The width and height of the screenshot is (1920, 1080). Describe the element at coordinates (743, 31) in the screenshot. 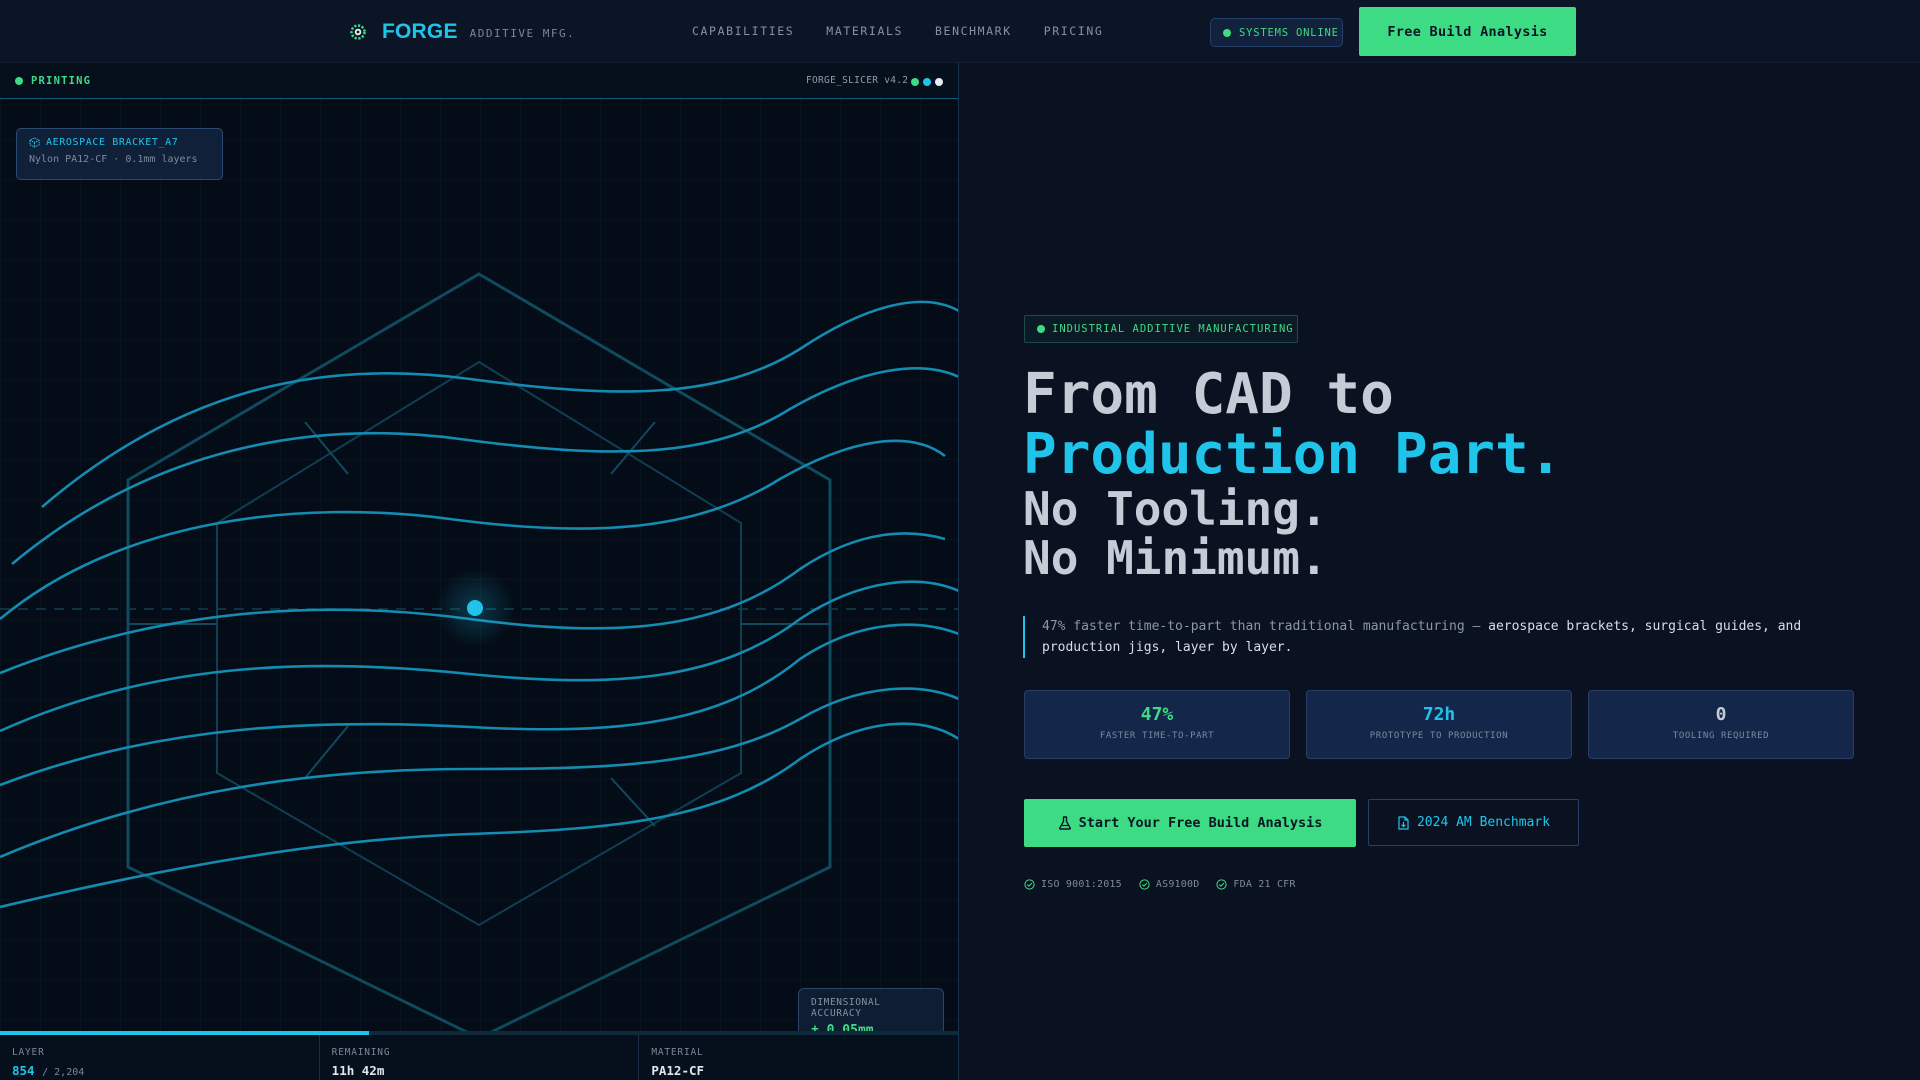

I see `nav-link-capabilities: CAPABILITIES` at that location.